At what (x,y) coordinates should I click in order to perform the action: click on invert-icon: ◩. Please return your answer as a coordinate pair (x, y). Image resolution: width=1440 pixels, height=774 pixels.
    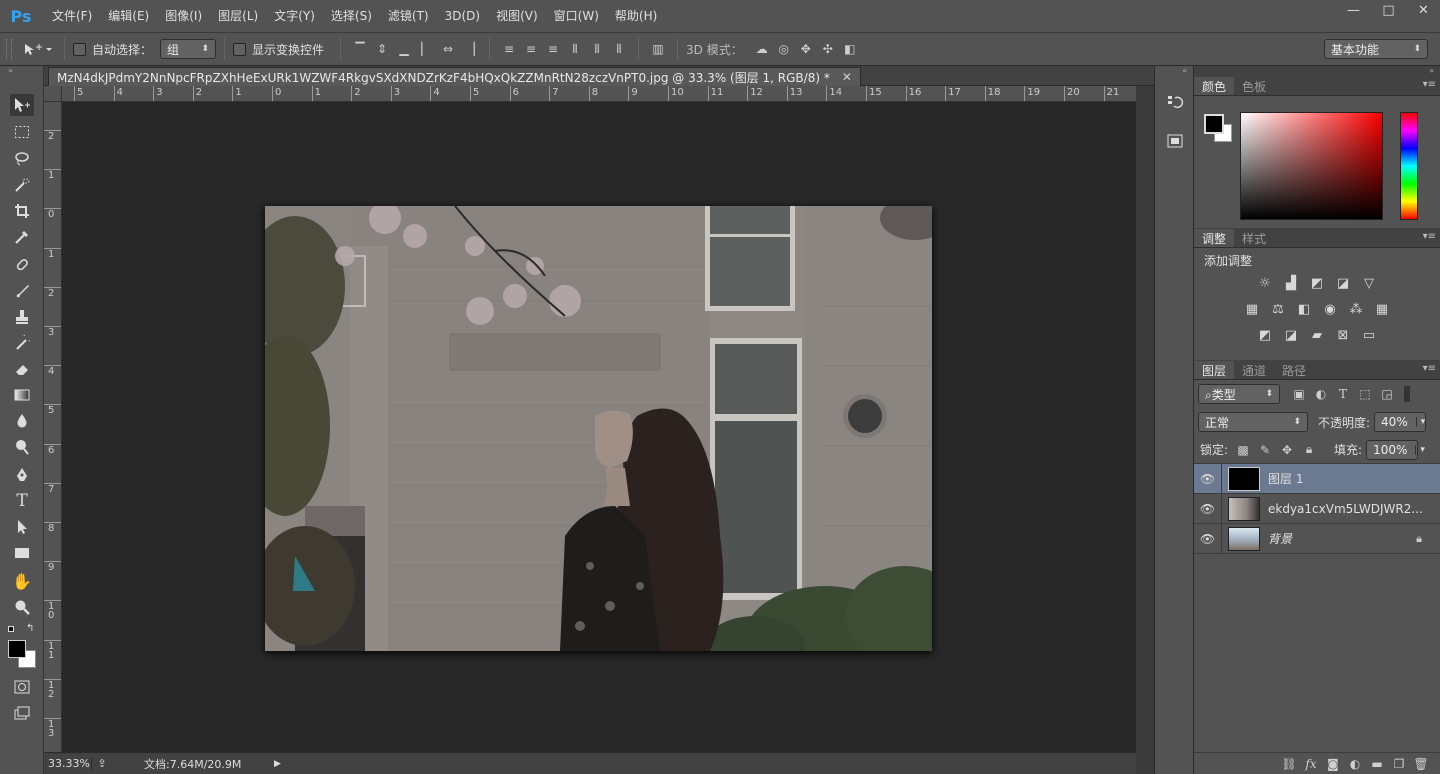
    Looking at the image, I should click on (1265, 335).